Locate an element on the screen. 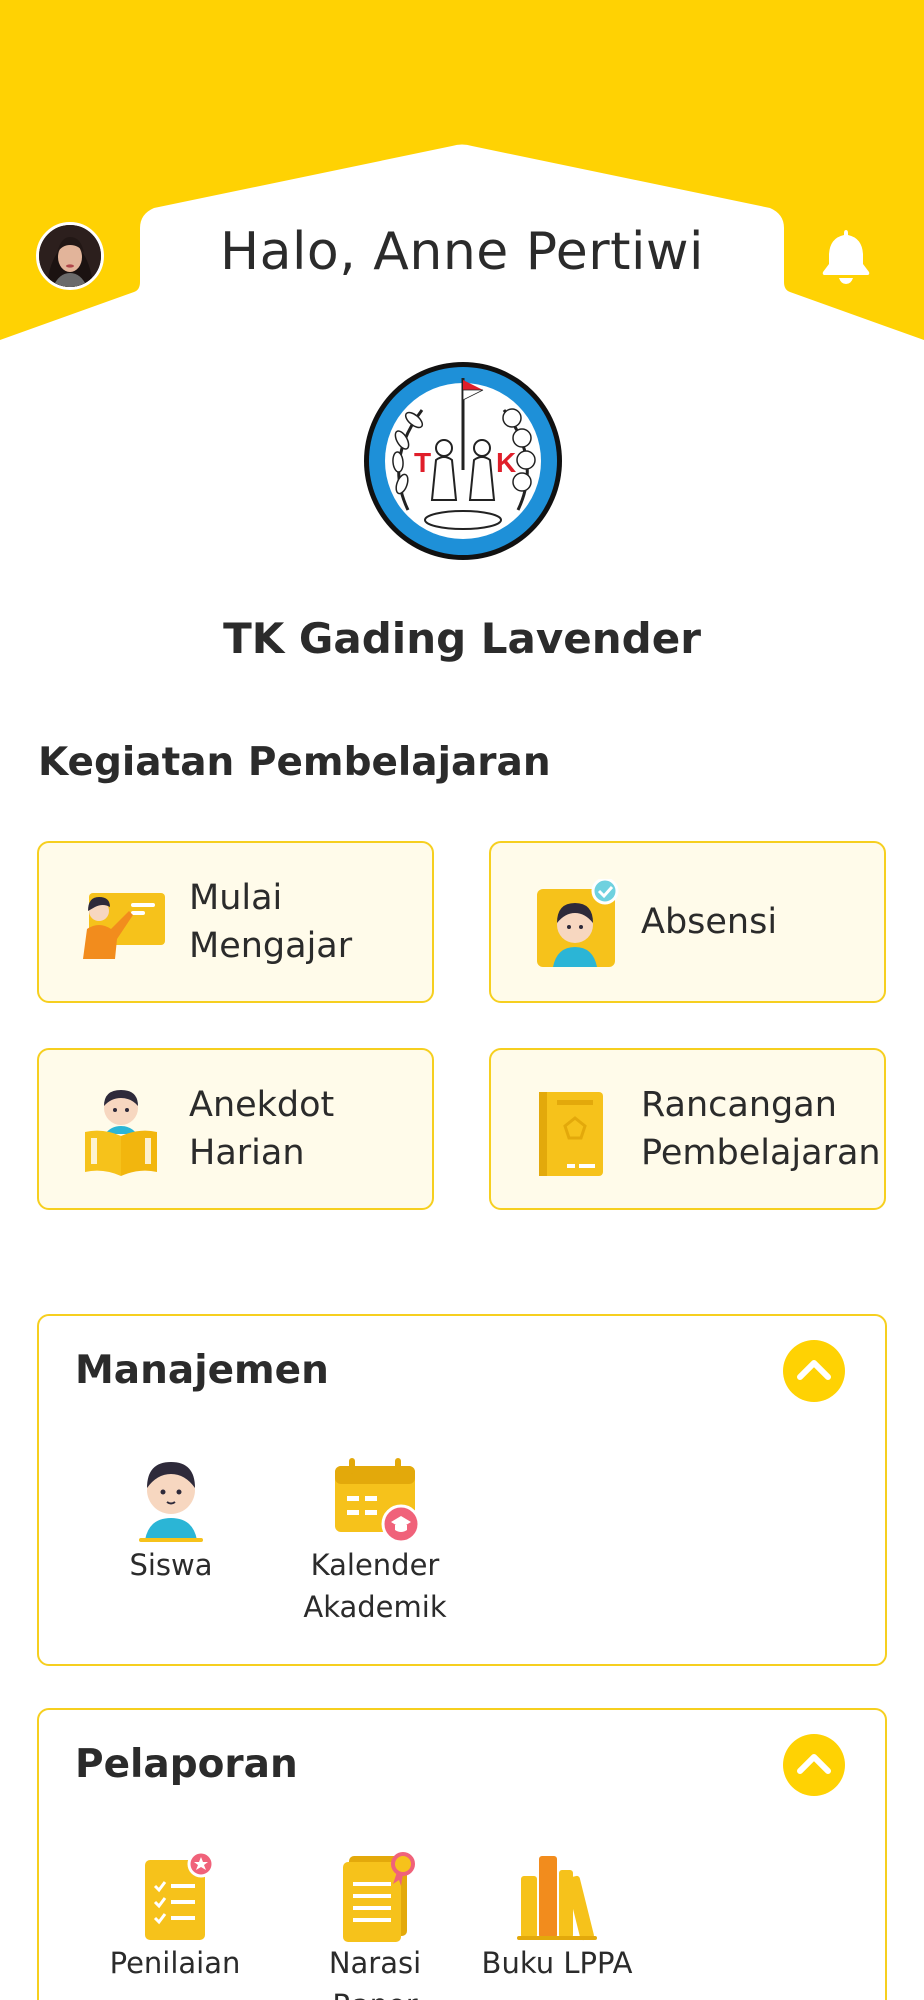 The height and width of the screenshot is (2000, 924). books-icon is located at coordinates (557, 1898).